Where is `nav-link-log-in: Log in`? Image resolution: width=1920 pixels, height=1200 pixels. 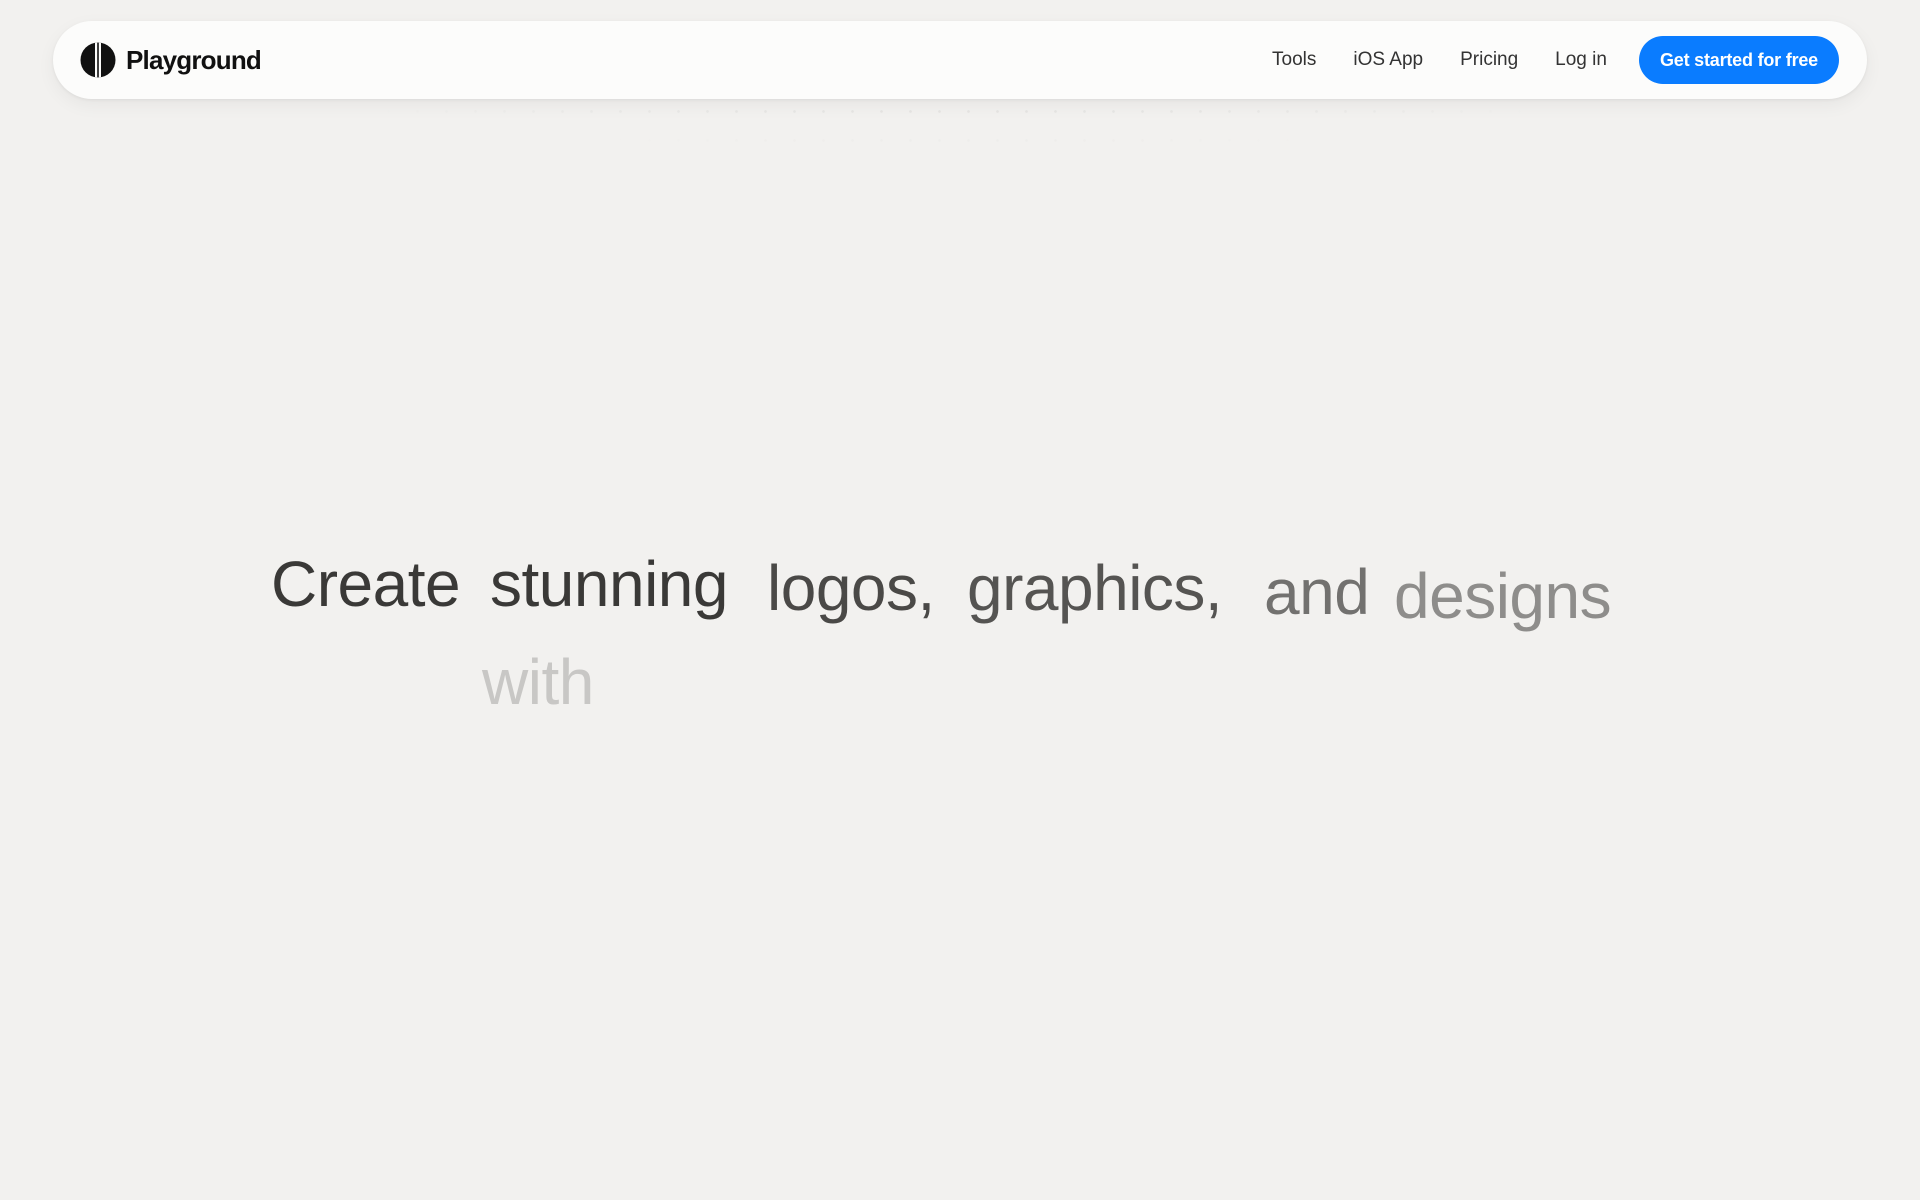 nav-link-log-in: Log in is located at coordinates (1581, 60).